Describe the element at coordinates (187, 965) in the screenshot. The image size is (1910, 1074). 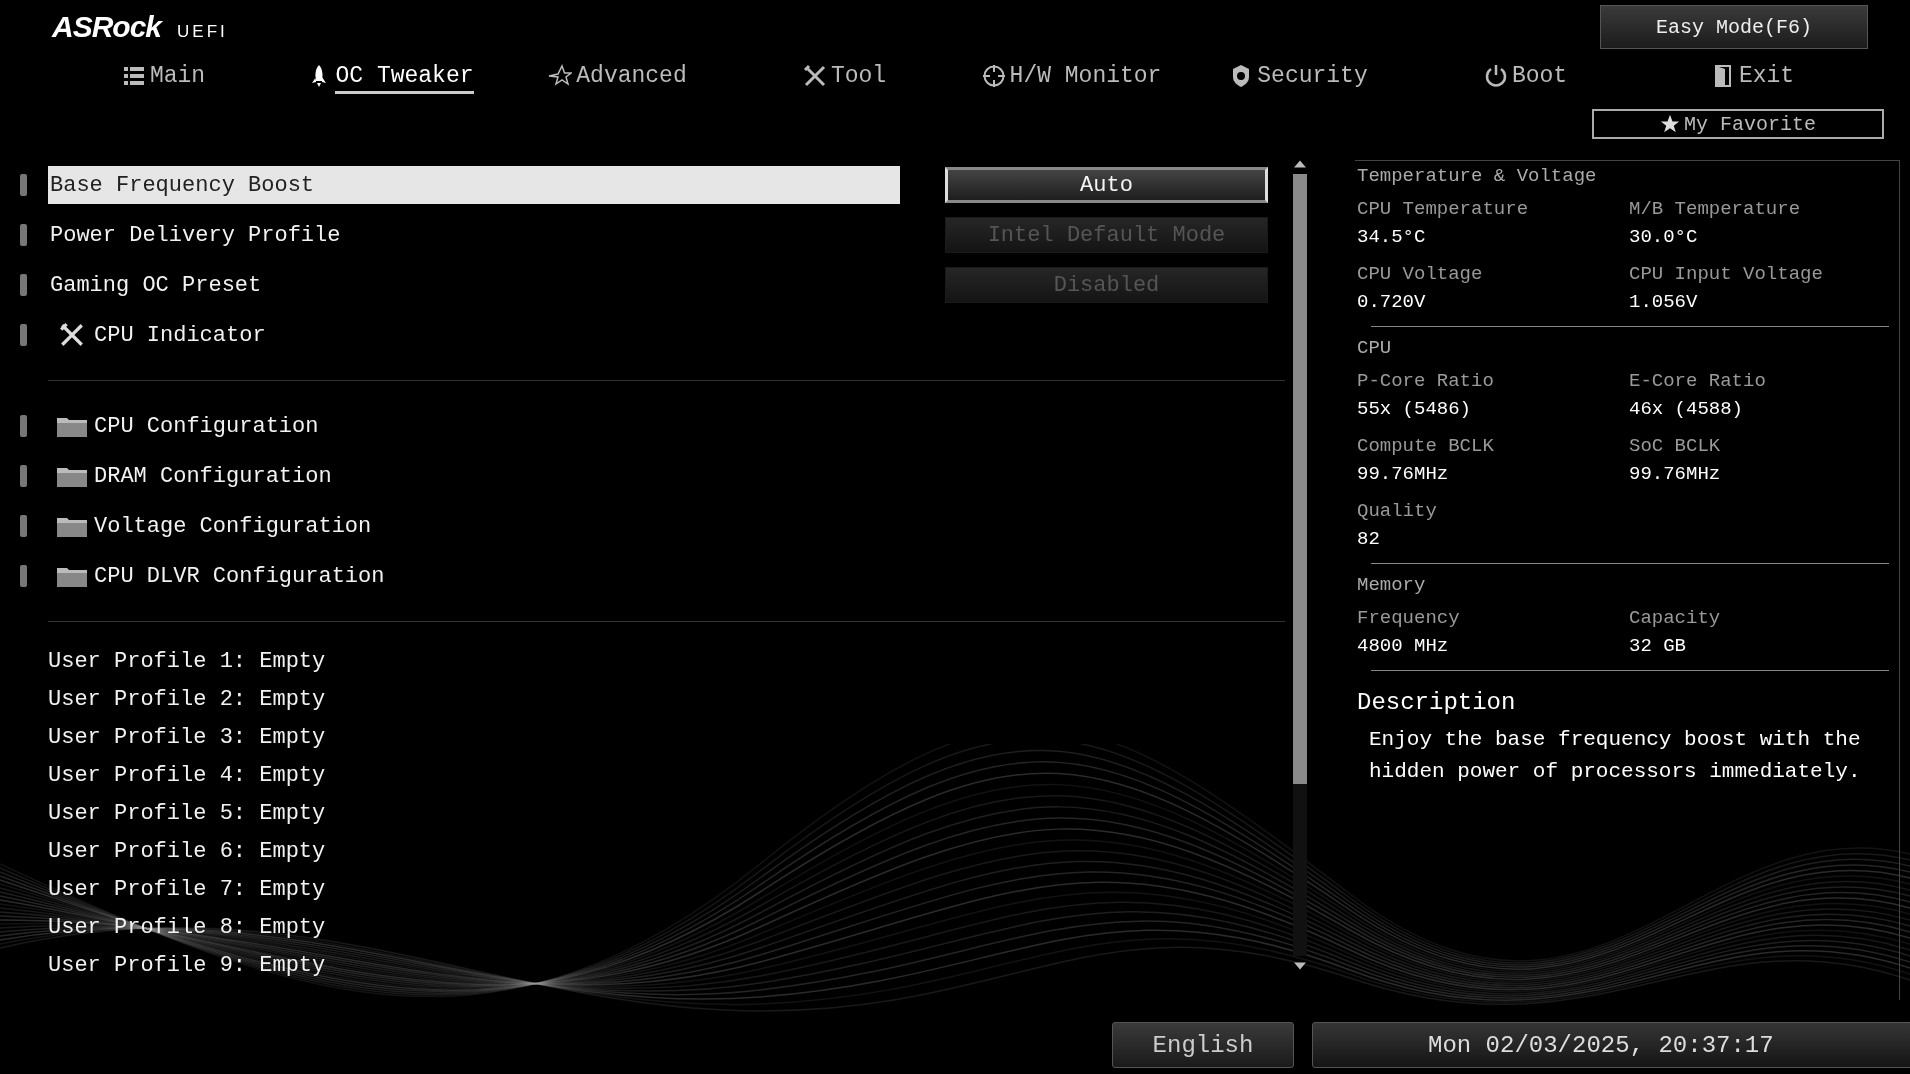
I see `user-profile-item: User Profile 9: Empty` at that location.